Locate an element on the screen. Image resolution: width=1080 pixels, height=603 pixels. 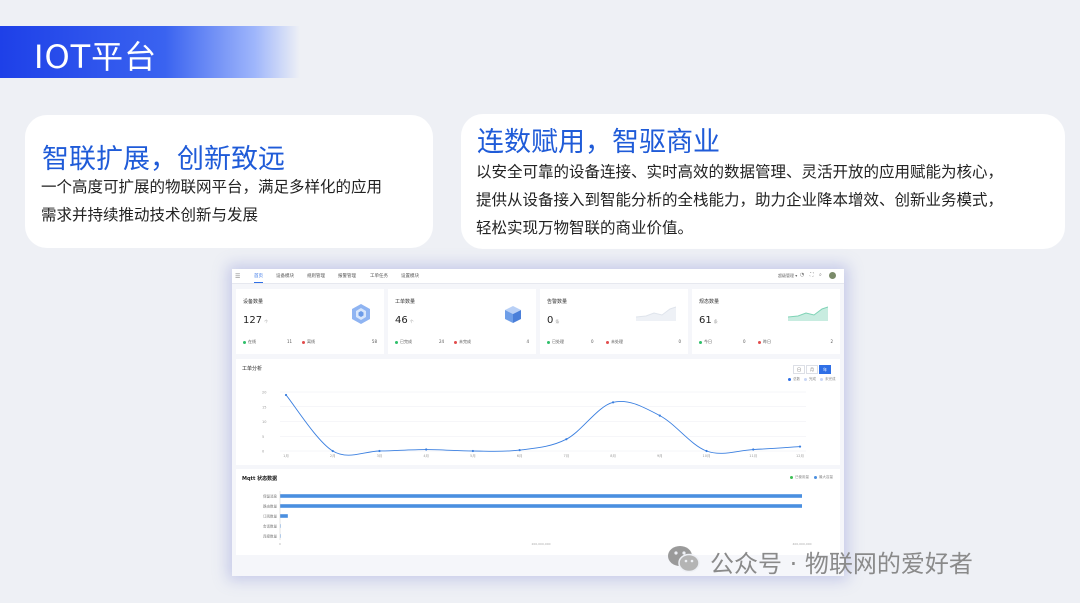
x-tick-label: 12月 is located at coordinates (800, 455).